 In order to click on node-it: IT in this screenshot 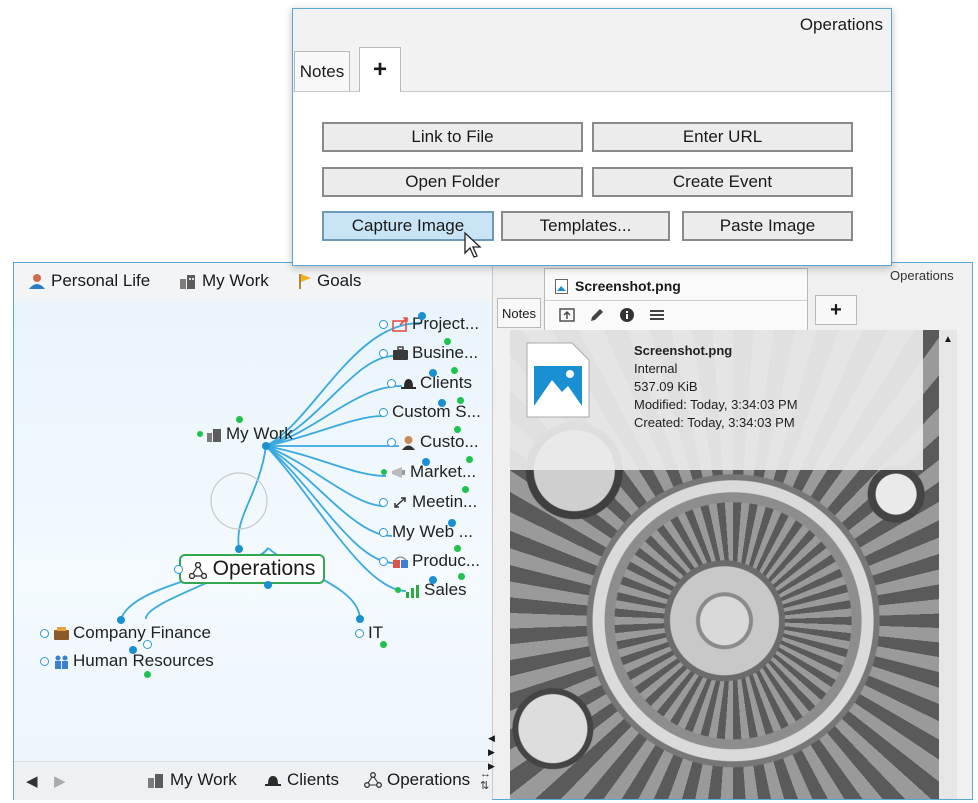, I will do `click(369, 633)`.